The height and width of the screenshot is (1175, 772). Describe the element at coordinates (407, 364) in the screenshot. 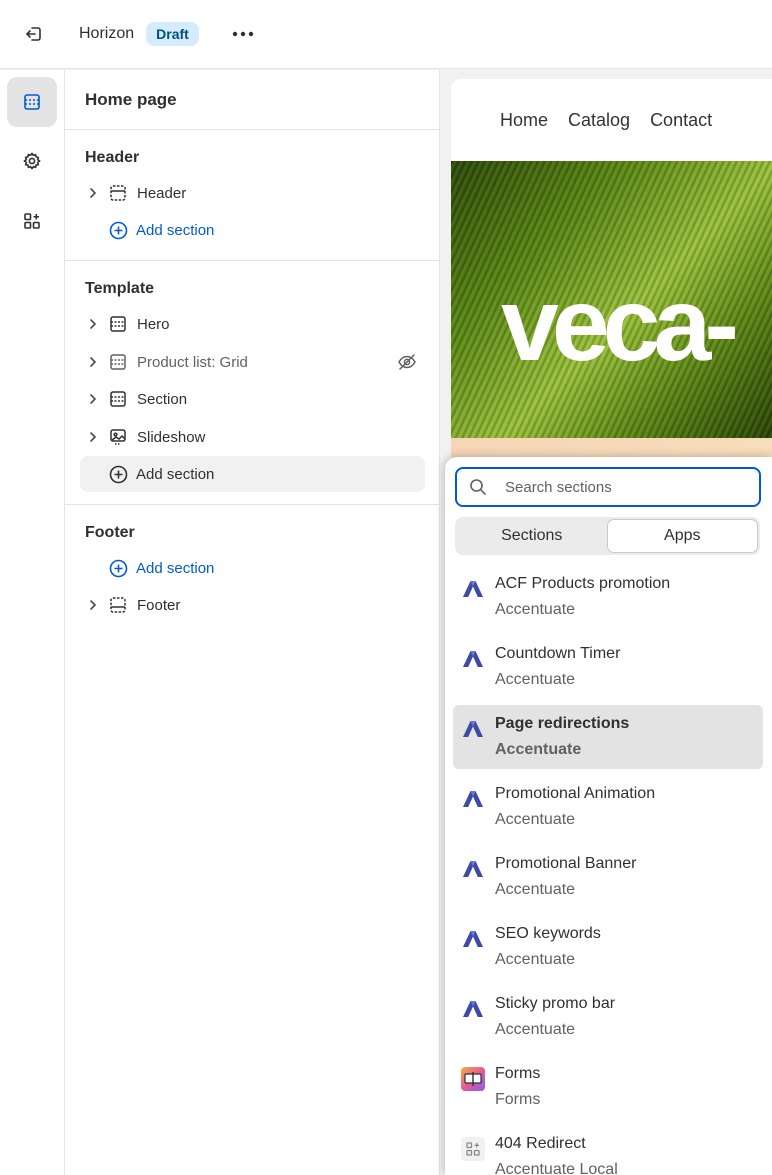

I see `eye-hidden-icon` at that location.